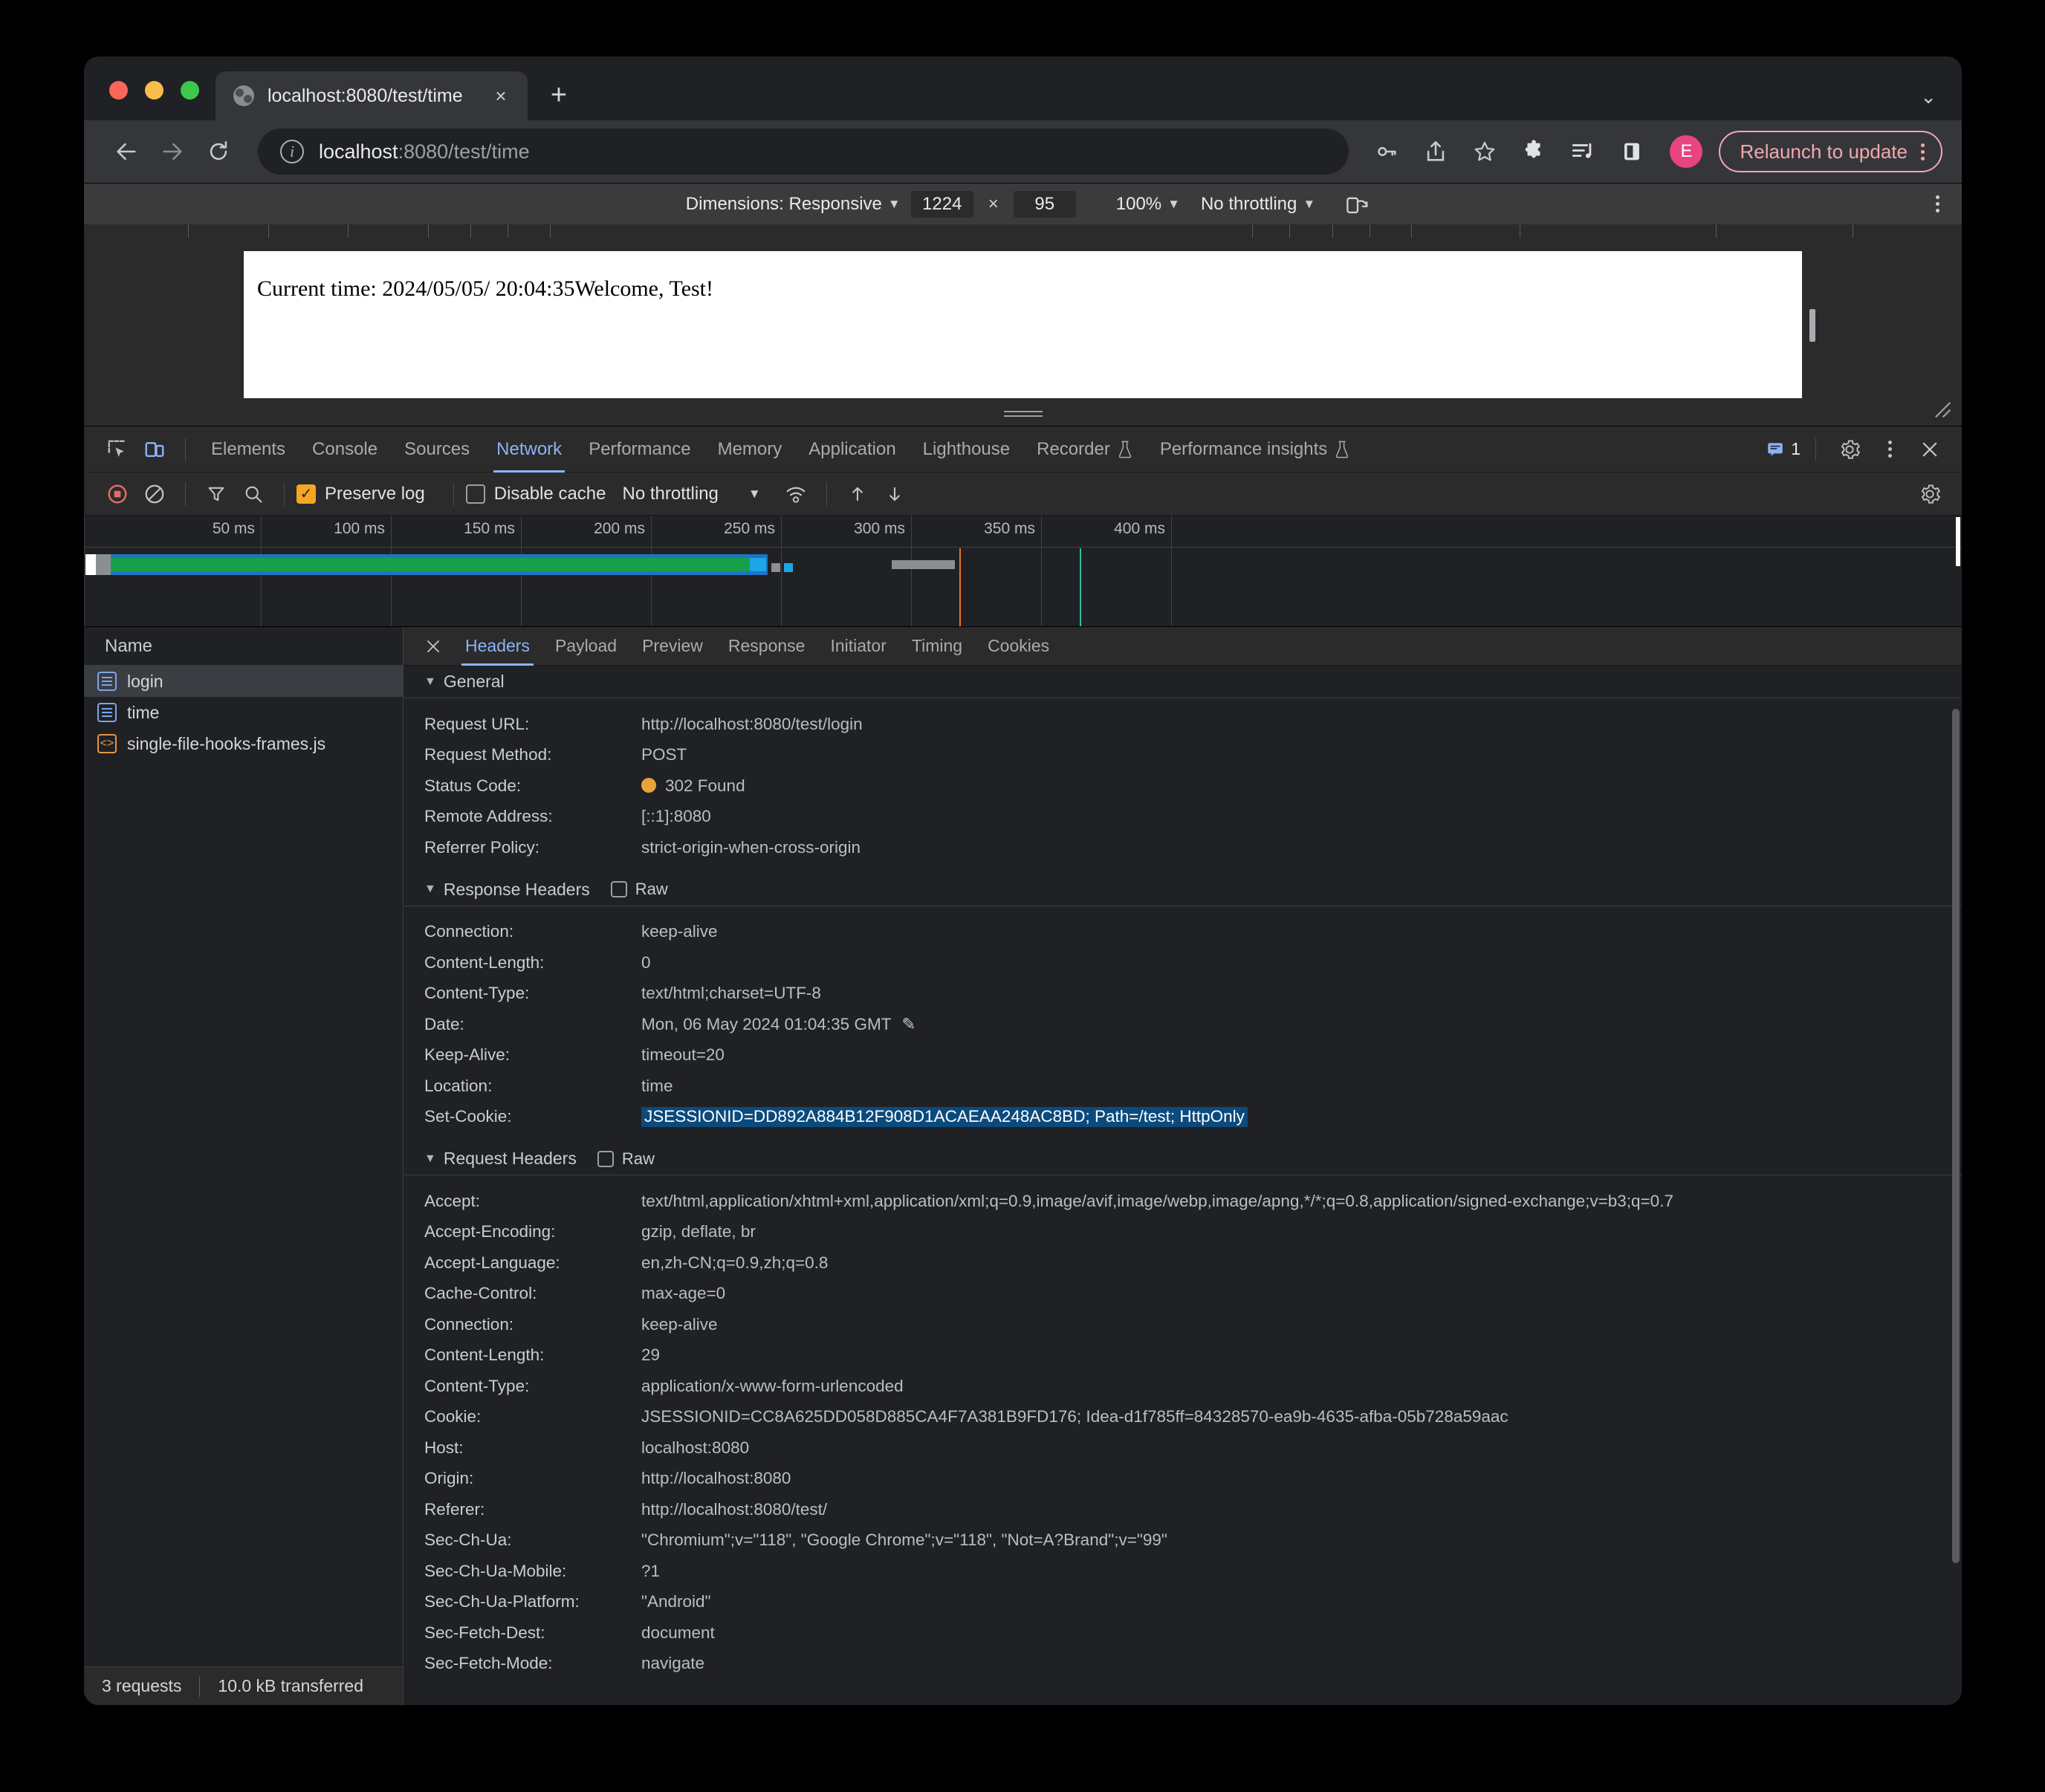 This screenshot has width=2045, height=1792. I want to click on detail-scrollbar, so click(1956, 1136).